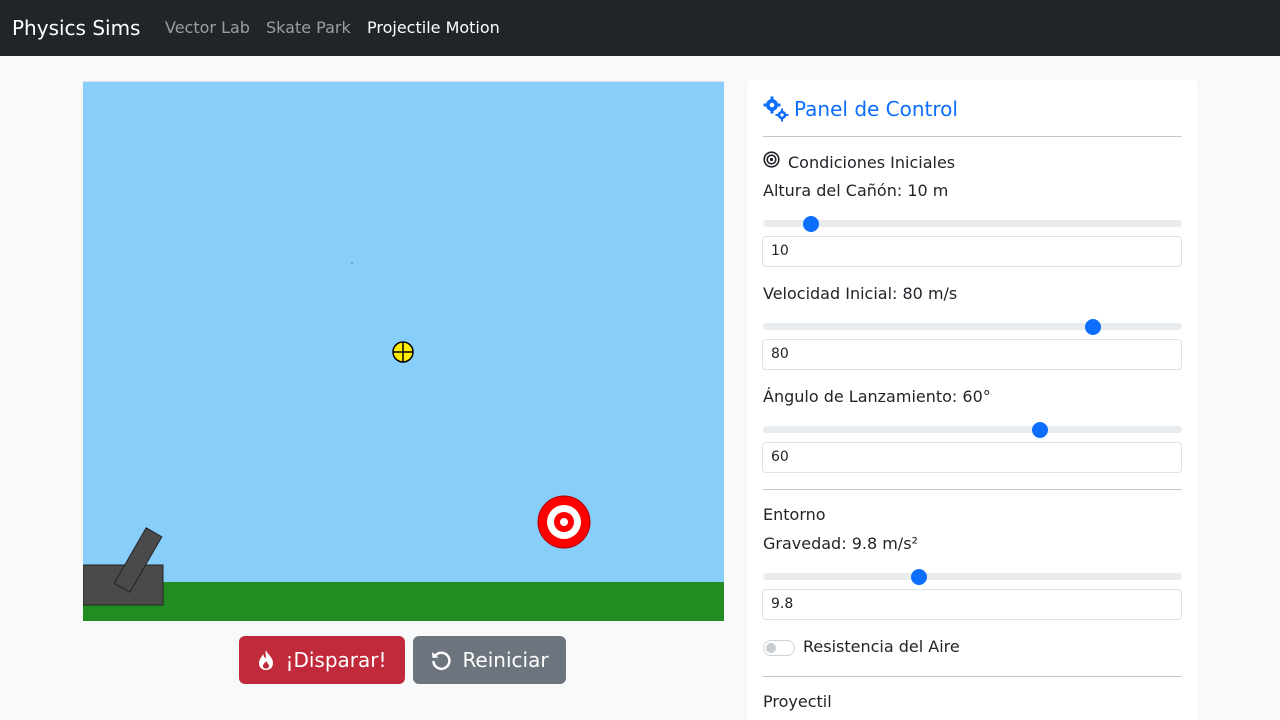 This screenshot has height=720, width=1280. Describe the element at coordinates (76, 28) in the screenshot. I see `navbar-brand: Physics Sims` at that location.